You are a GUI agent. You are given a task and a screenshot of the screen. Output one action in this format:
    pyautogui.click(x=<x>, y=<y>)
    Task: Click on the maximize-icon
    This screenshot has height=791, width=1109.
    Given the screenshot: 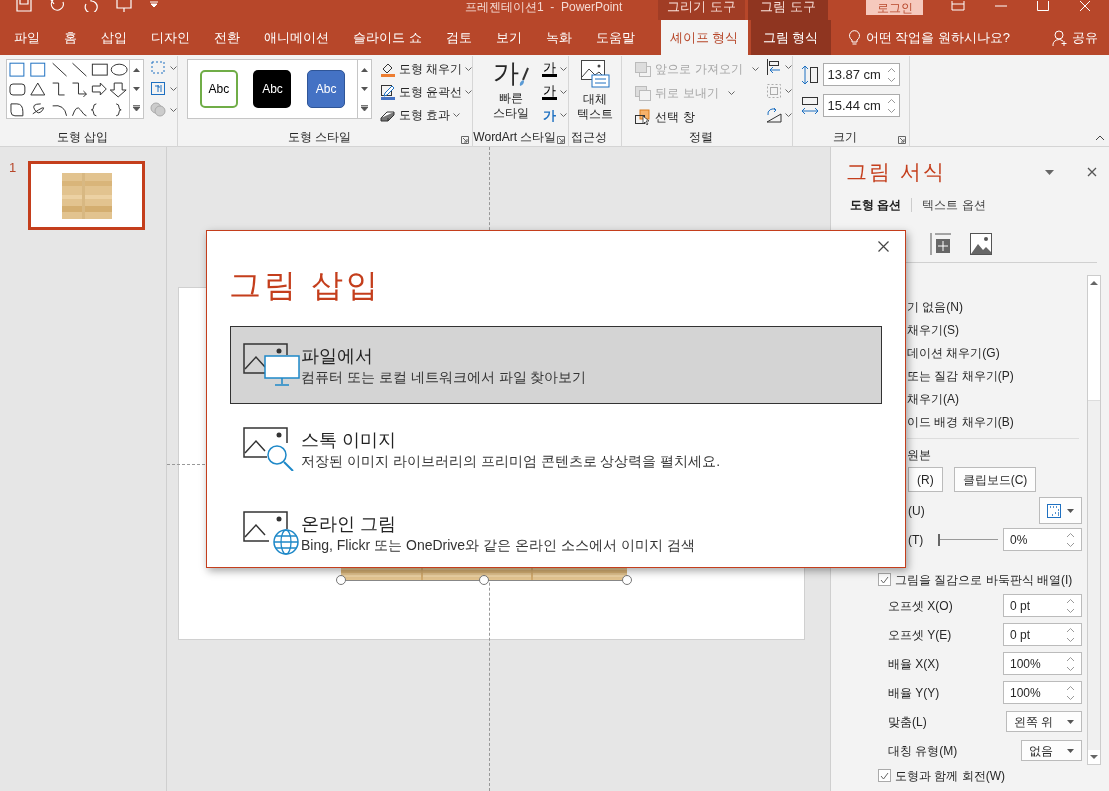 What is the action you would take?
    pyautogui.click(x=1043, y=6)
    